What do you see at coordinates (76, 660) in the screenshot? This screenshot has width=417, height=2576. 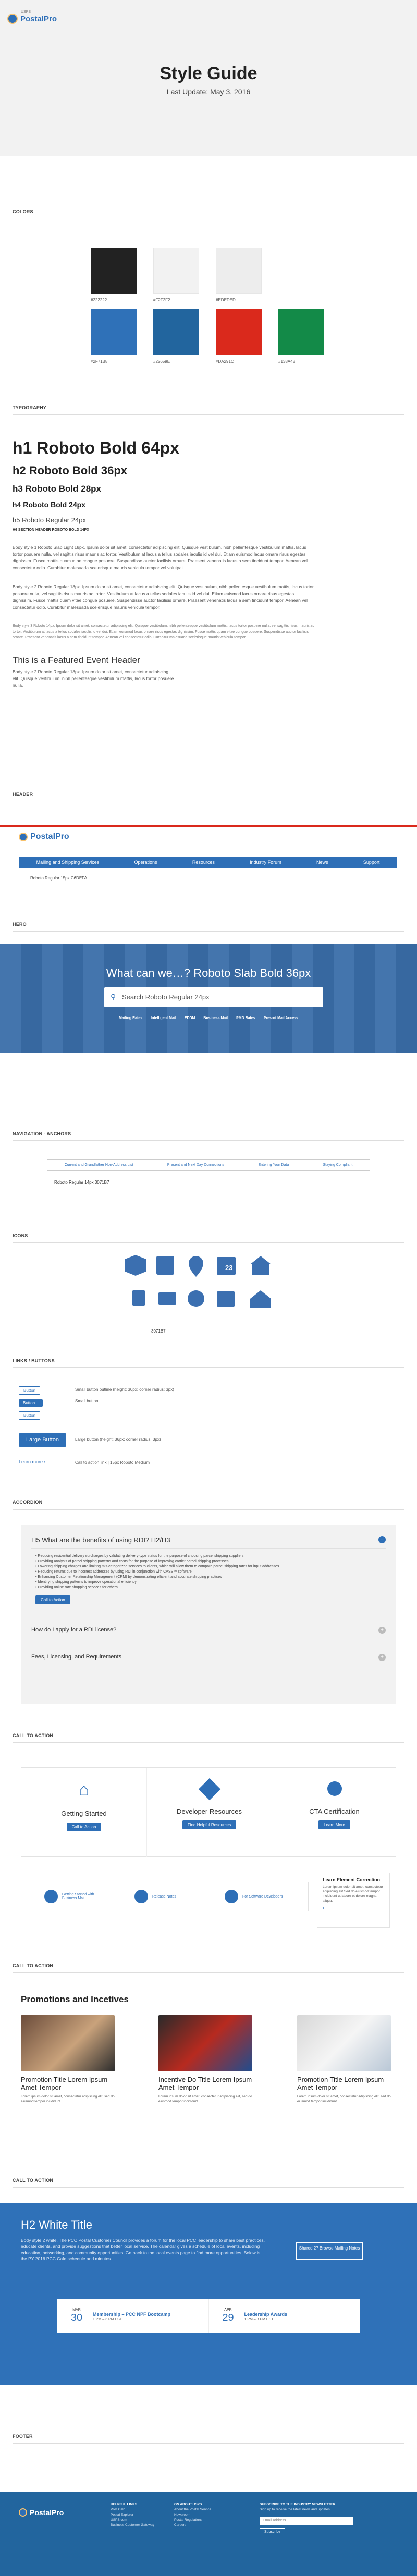 I see `featured-event-header: This is a Featured Event Header` at bounding box center [76, 660].